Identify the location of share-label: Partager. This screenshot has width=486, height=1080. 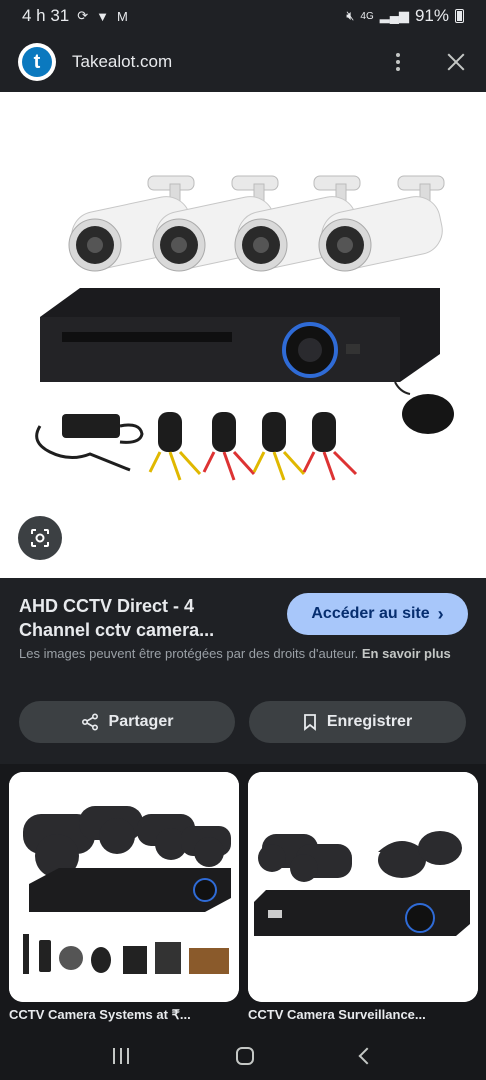
(141, 721).